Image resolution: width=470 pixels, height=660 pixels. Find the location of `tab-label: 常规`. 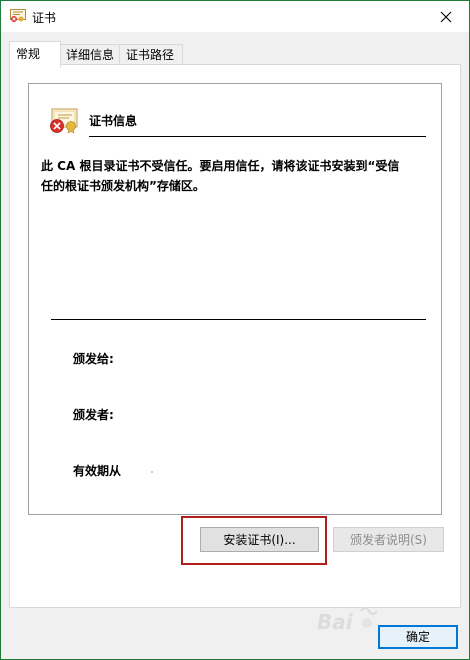

tab-label: 常规 is located at coordinates (28, 54).